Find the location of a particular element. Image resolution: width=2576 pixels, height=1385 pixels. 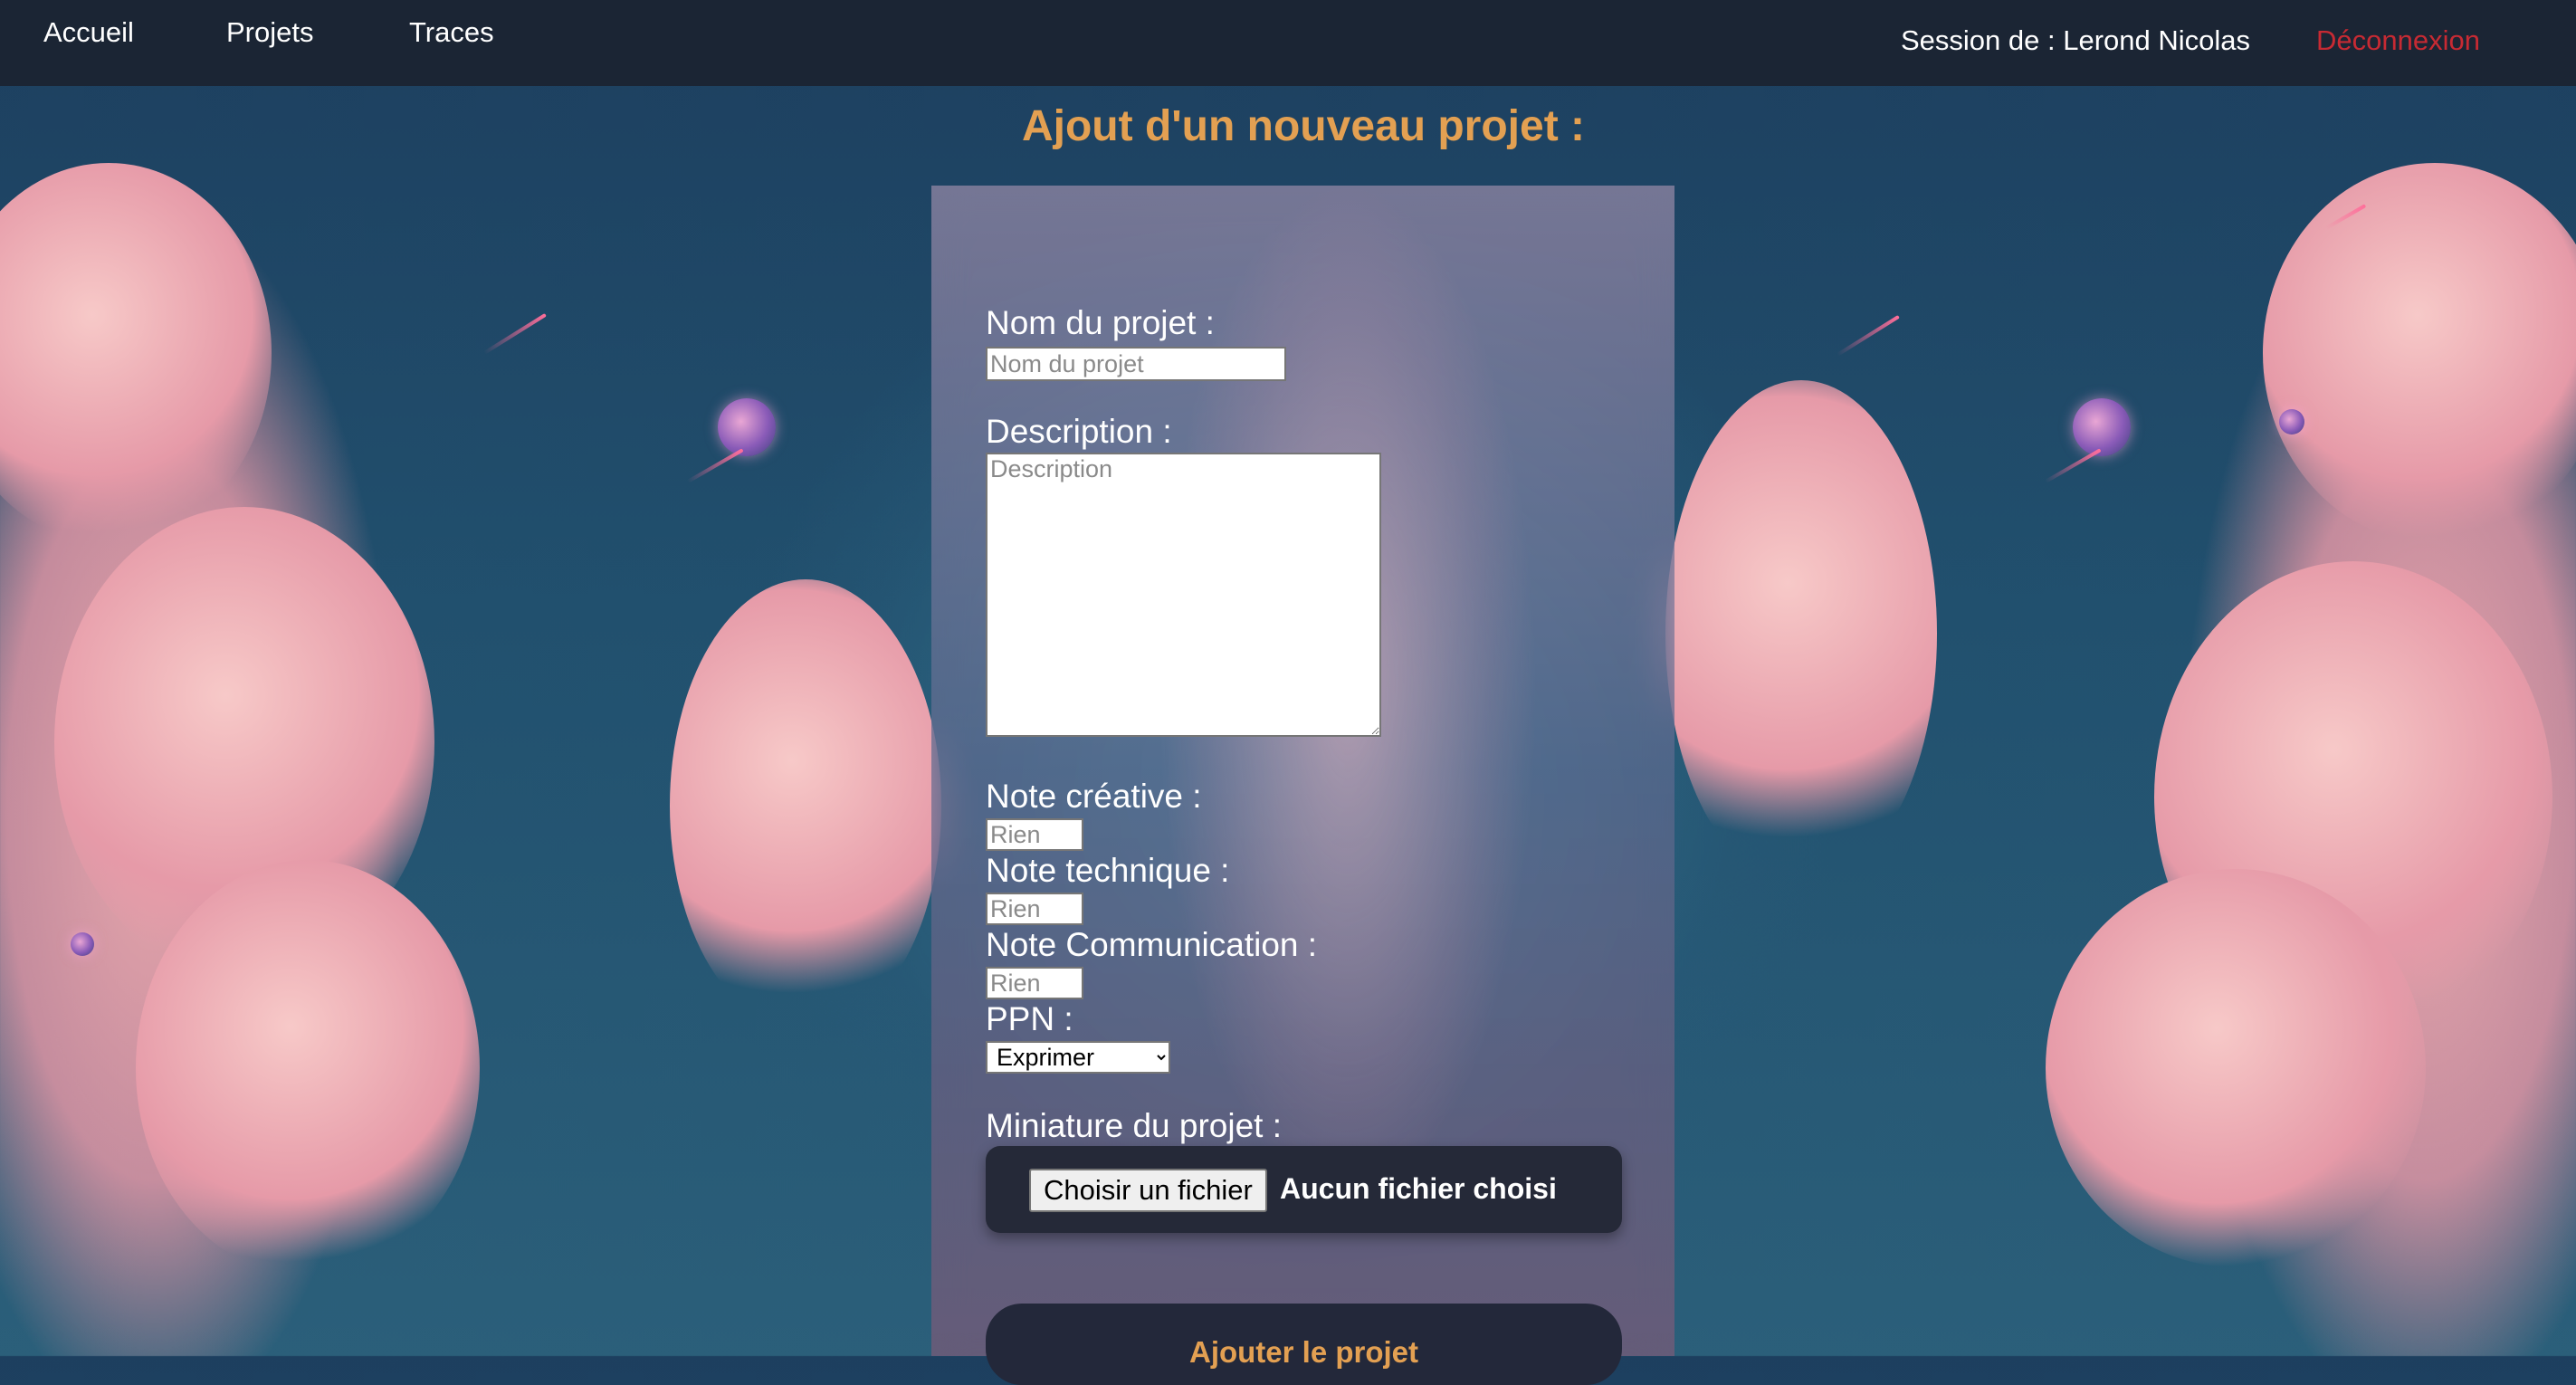

nav-link-projets: Projets is located at coordinates (269, 32).